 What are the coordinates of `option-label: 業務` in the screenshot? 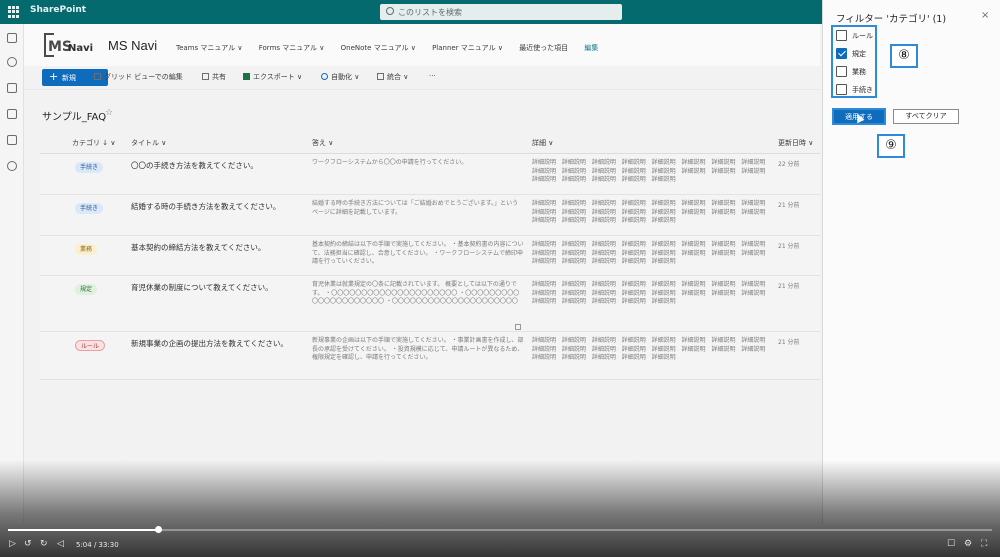 It's located at (859, 72).